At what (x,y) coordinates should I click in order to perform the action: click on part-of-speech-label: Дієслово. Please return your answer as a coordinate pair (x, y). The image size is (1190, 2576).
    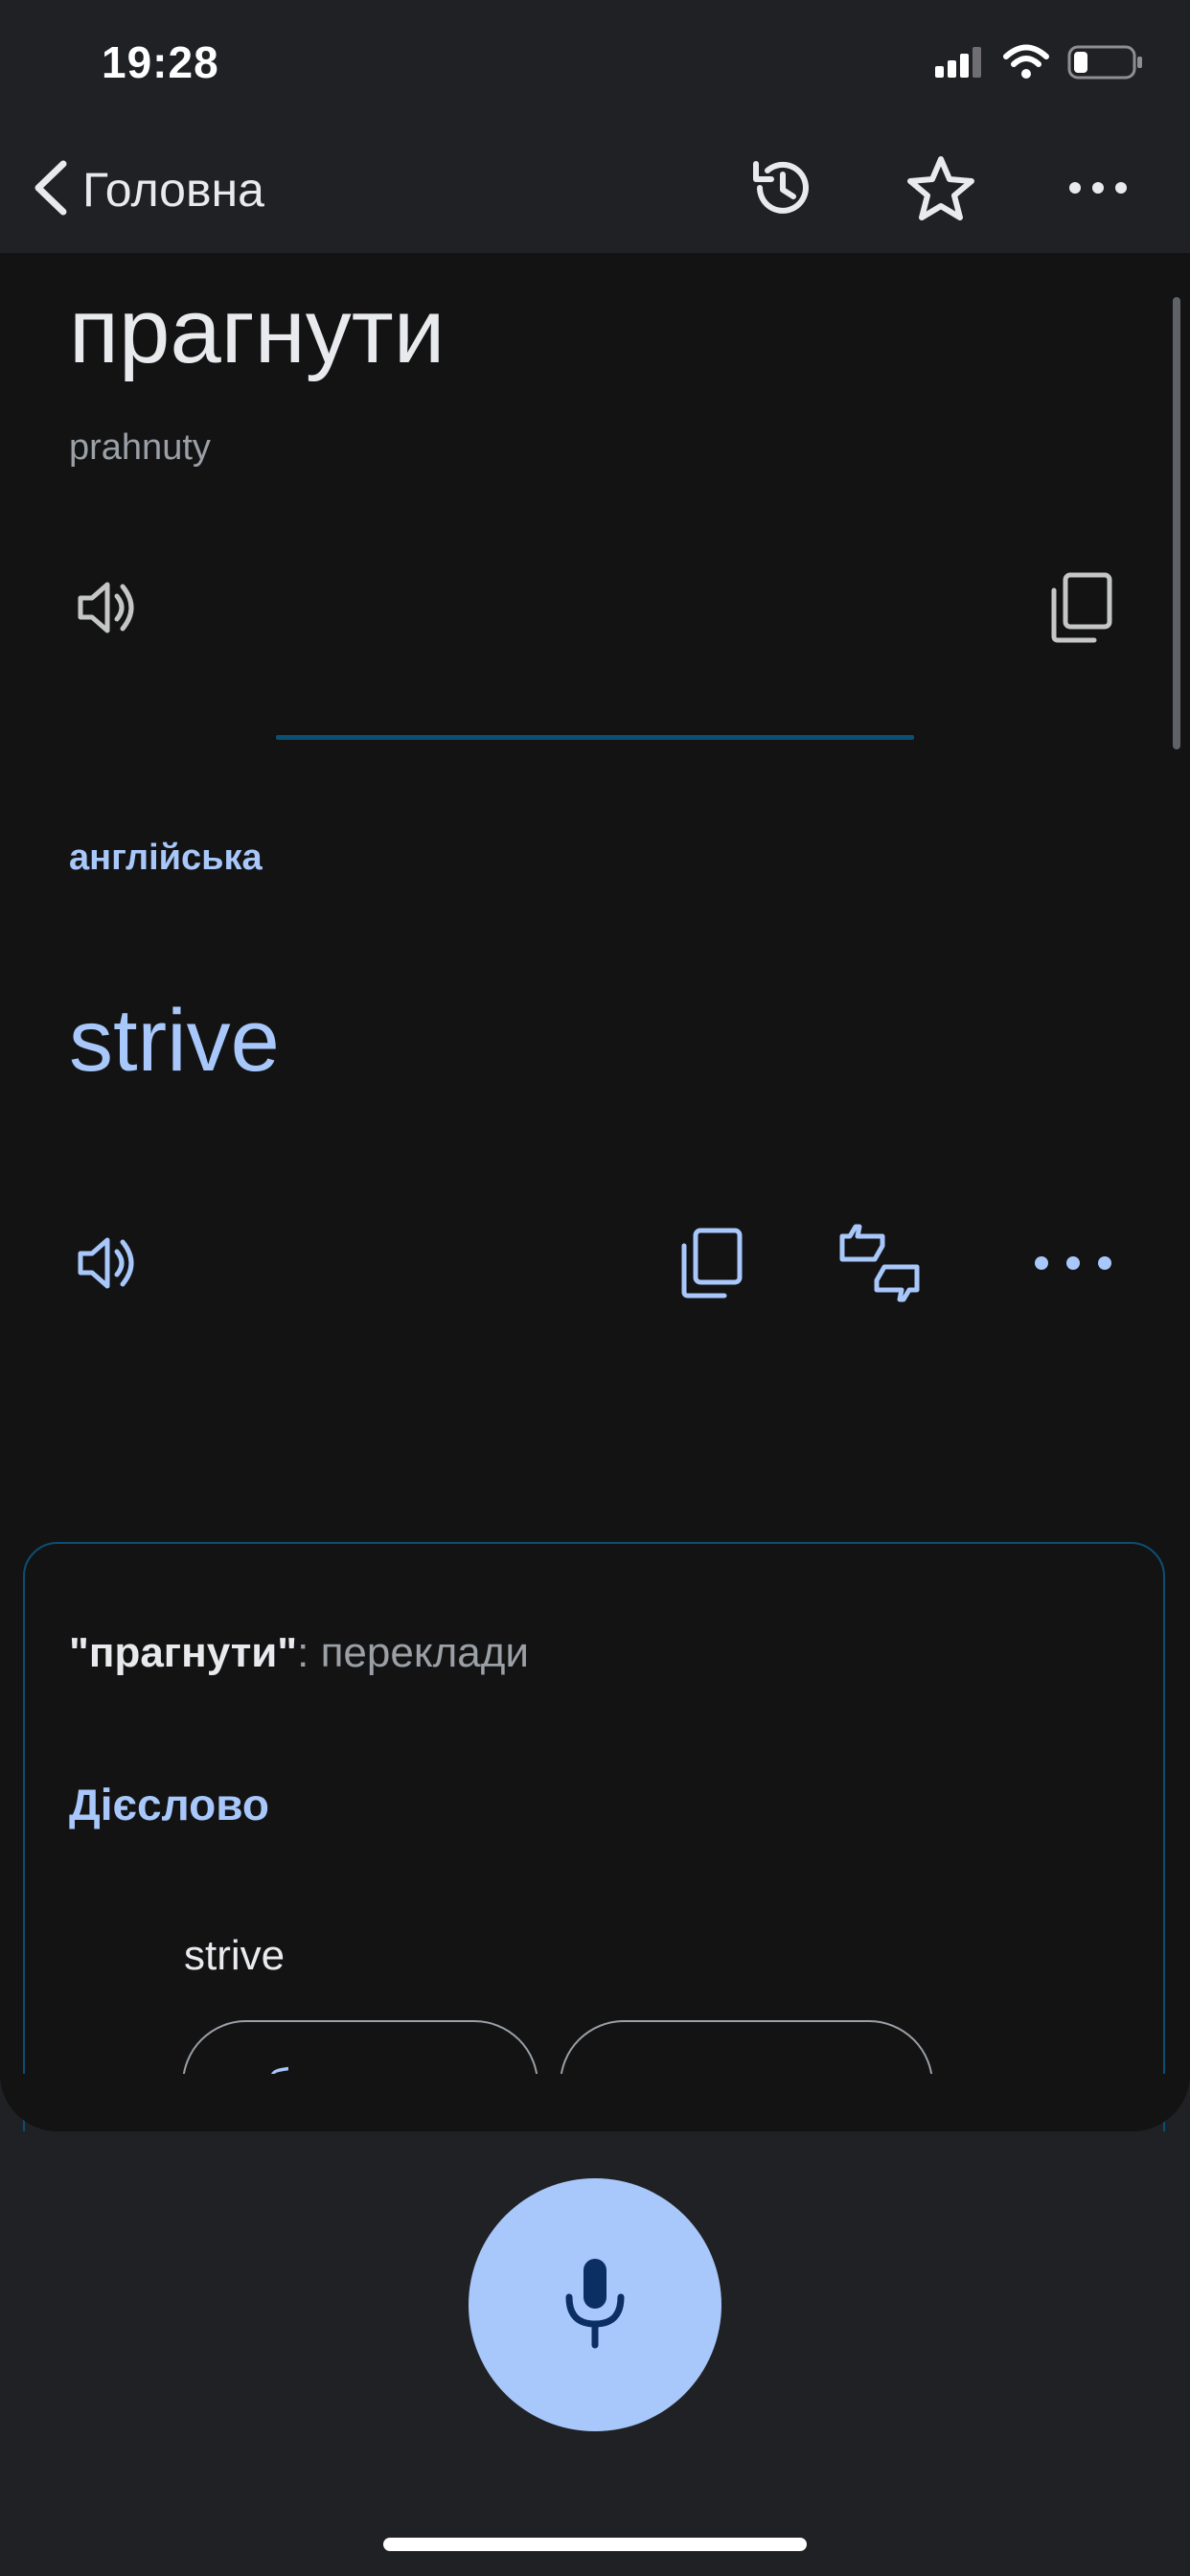
    Looking at the image, I should click on (170, 1805).